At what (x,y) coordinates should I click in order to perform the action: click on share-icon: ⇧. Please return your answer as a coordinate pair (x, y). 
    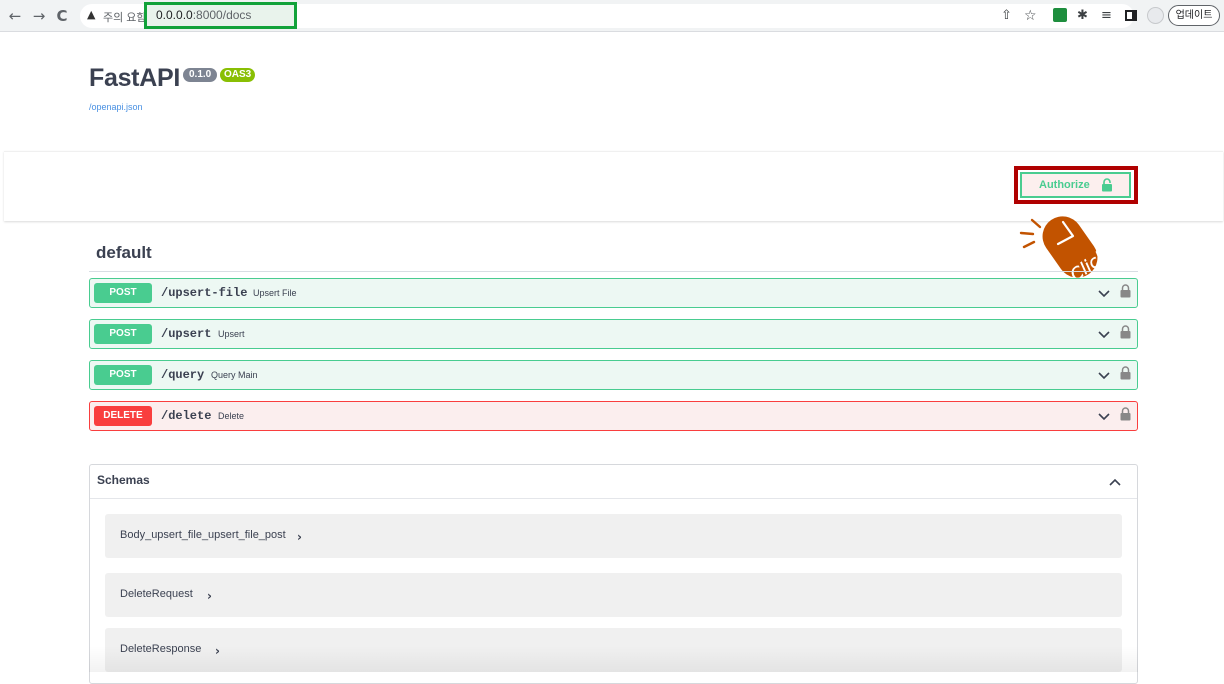
    Looking at the image, I should click on (1006, 16).